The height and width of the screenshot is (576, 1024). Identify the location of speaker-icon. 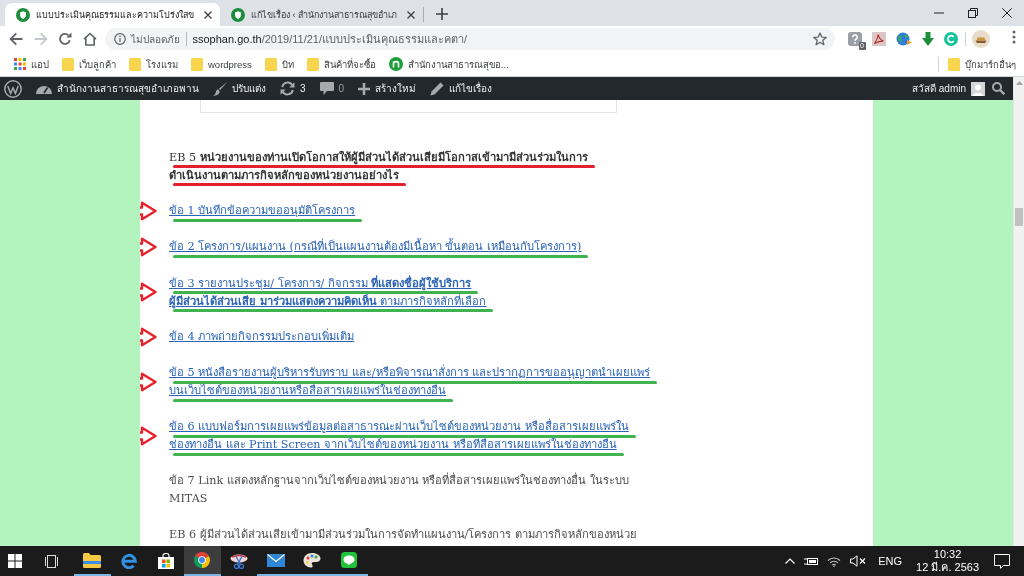
(858, 561).